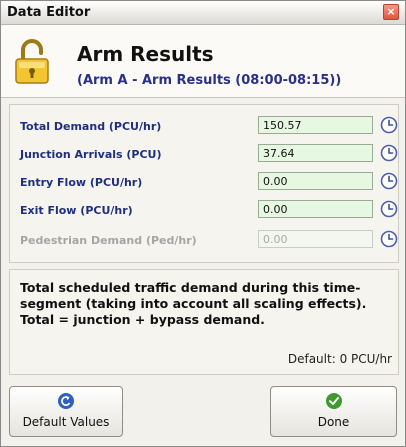  What do you see at coordinates (204, 154) in the screenshot?
I see `field-row-junction-arrivals: Junction Arrivals (PCU) 37.64` at bounding box center [204, 154].